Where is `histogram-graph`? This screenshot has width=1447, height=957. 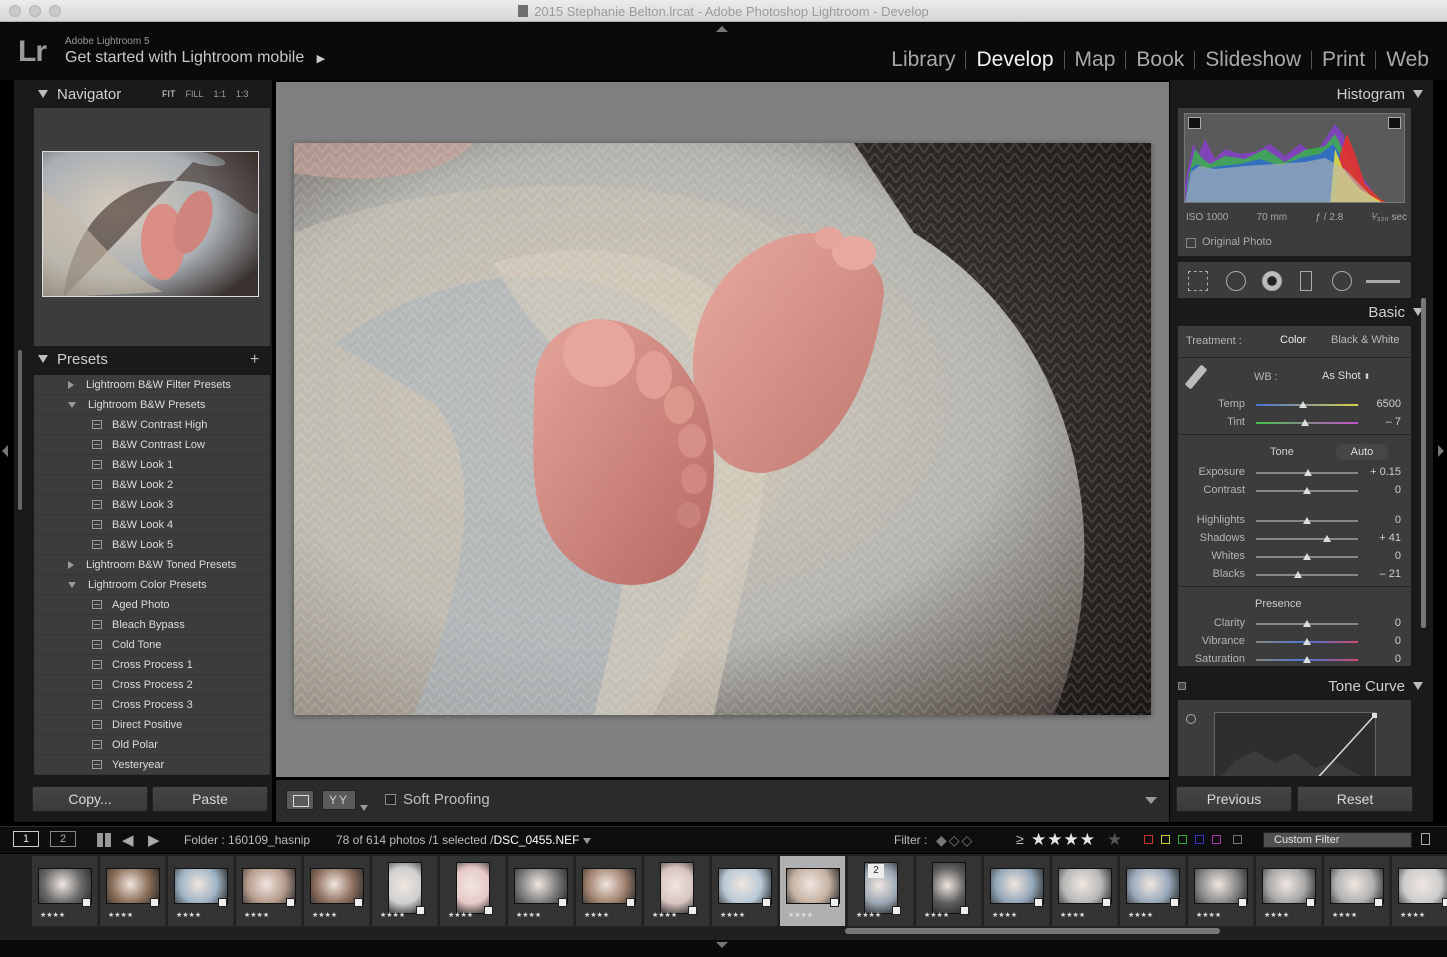
histogram-graph is located at coordinates (1294, 158).